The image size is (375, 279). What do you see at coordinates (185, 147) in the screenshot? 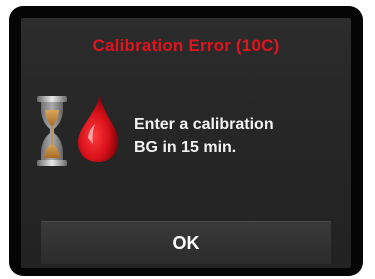
I see `alert-message-line-2: BG in 15 min.` at bounding box center [185, 147].